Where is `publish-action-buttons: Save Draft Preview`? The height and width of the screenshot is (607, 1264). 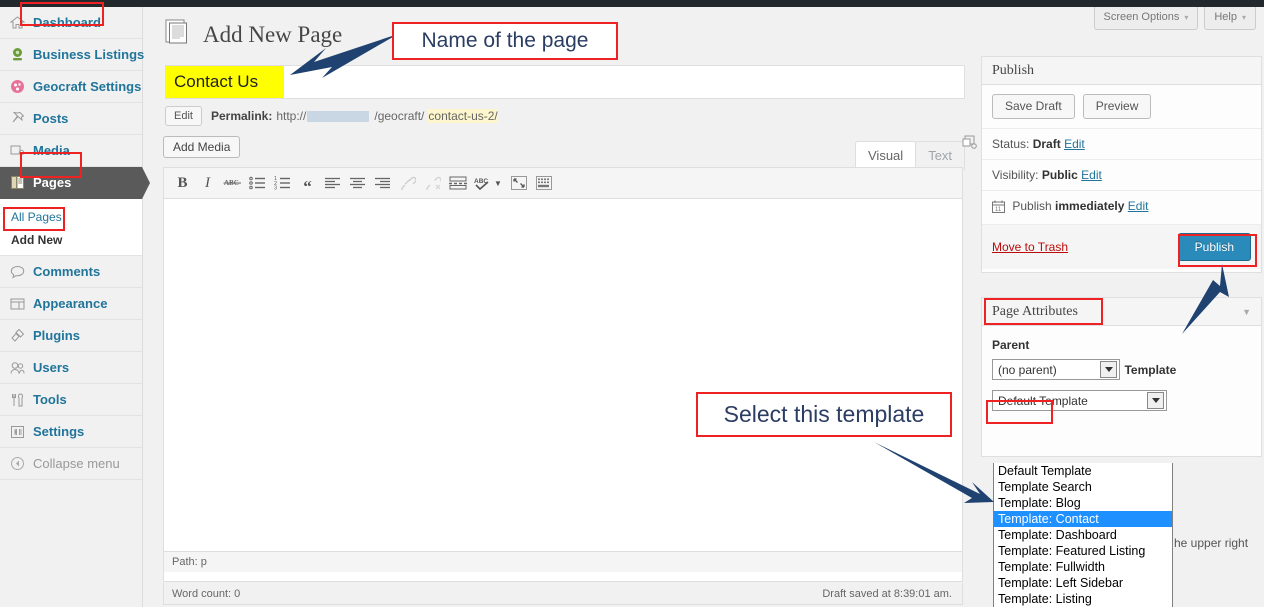 publish-action-buttons: Save Draft Preview is located at coordinates (1121, 107).